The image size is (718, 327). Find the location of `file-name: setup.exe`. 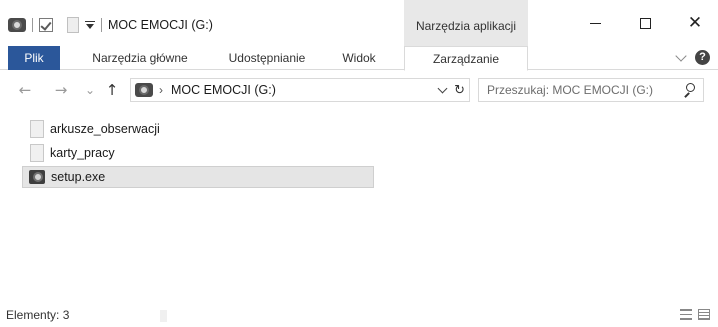

file-name: setup.exe is located at coordinates (78, 177).